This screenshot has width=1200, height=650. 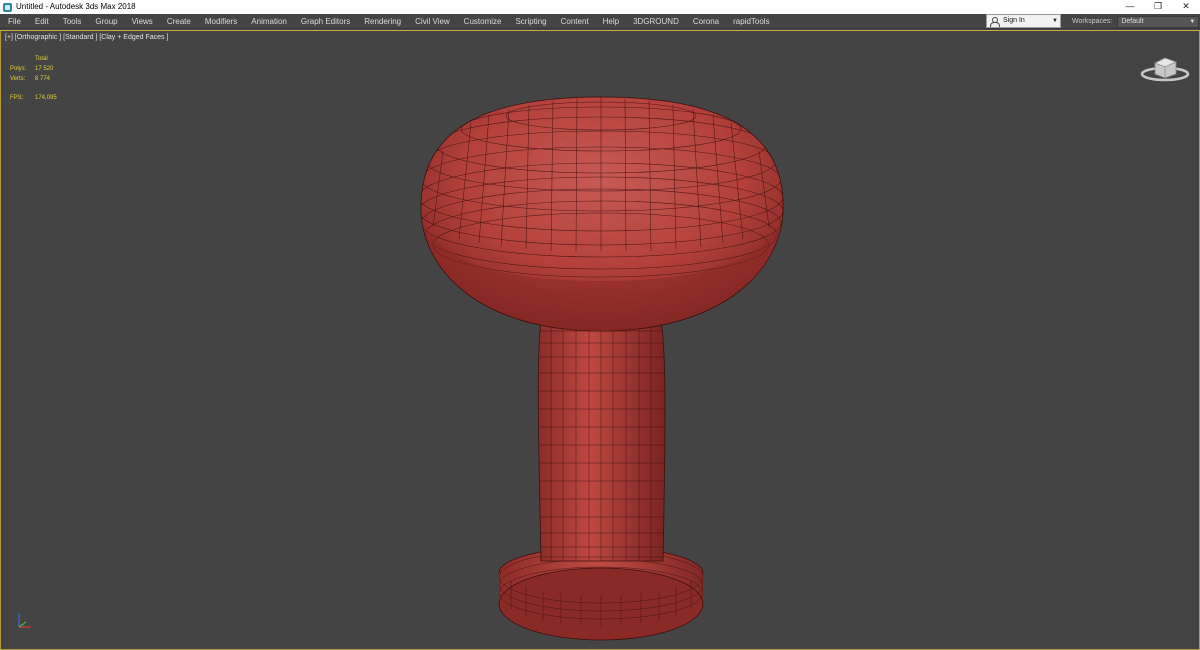 What do you see at coordinates (44, 69) in the screenshot?
I see `stats-polys-value: 17 520` at bounding box center [44, 69].